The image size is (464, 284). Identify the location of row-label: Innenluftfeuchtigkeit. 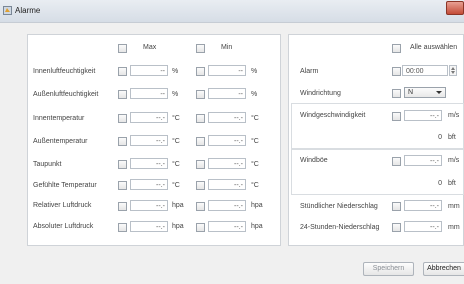
(64, 71).